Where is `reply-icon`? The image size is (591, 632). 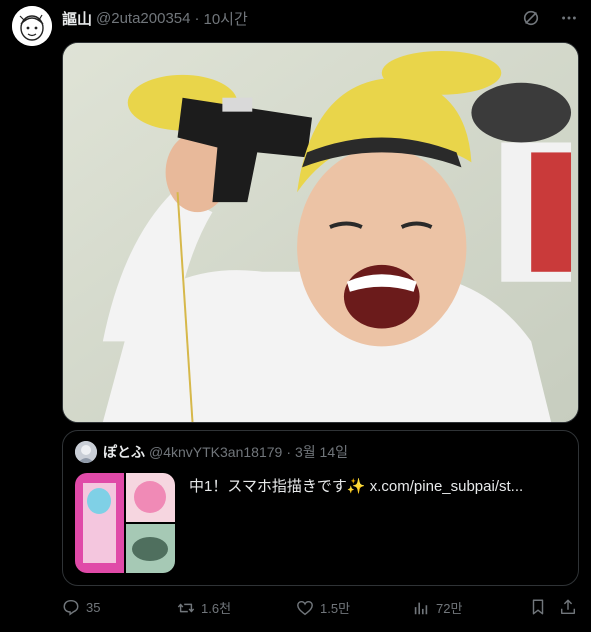 reply-icon is located at coordinates (71, 607).